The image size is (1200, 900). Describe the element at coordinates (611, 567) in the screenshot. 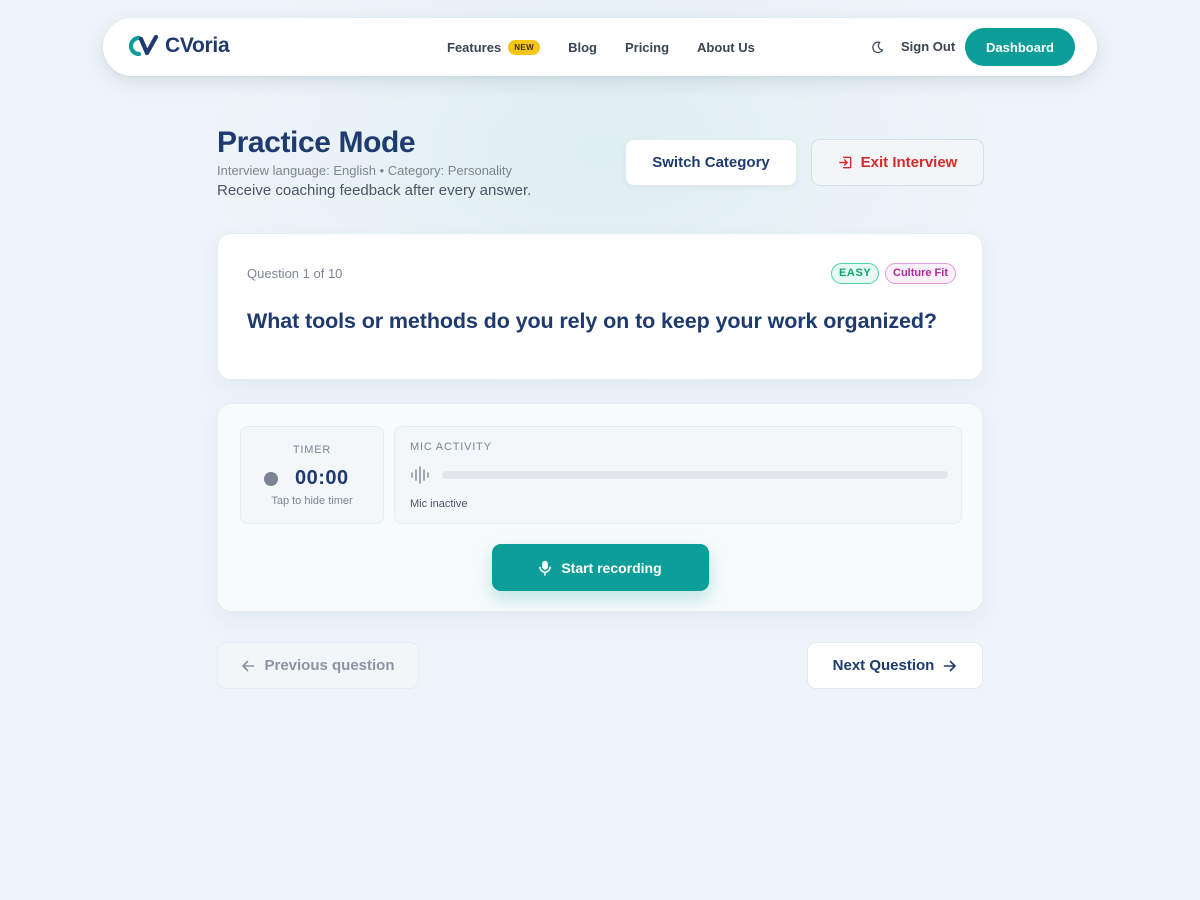

I see `start-recording-label: Start recording` at that location.